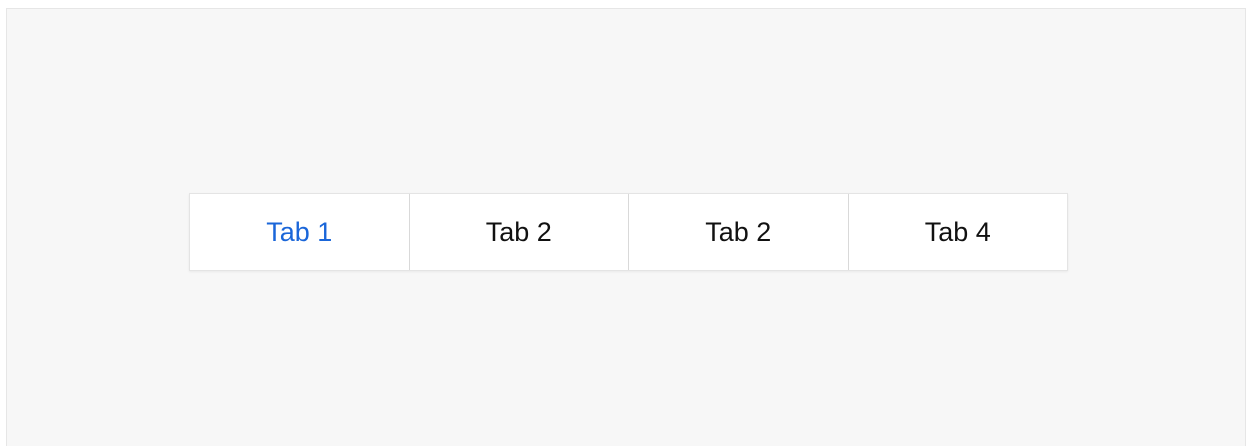 This screenshot has height=446, width=1247. What do you see at coordinates (519, 232) in the screenshot?
I see `tab-2: Tab 2` at bounding box center [519, 232].